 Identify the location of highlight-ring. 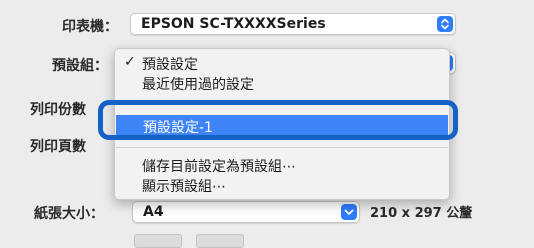
(278, 120).